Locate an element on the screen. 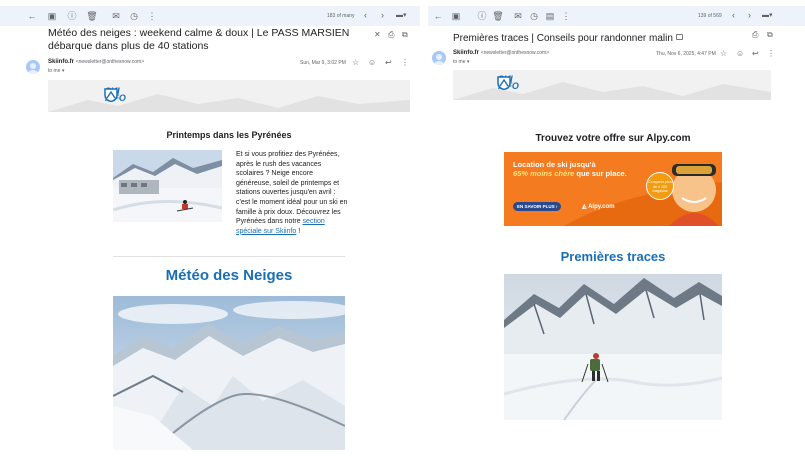  section-divider is located at coordinates (229, 256).